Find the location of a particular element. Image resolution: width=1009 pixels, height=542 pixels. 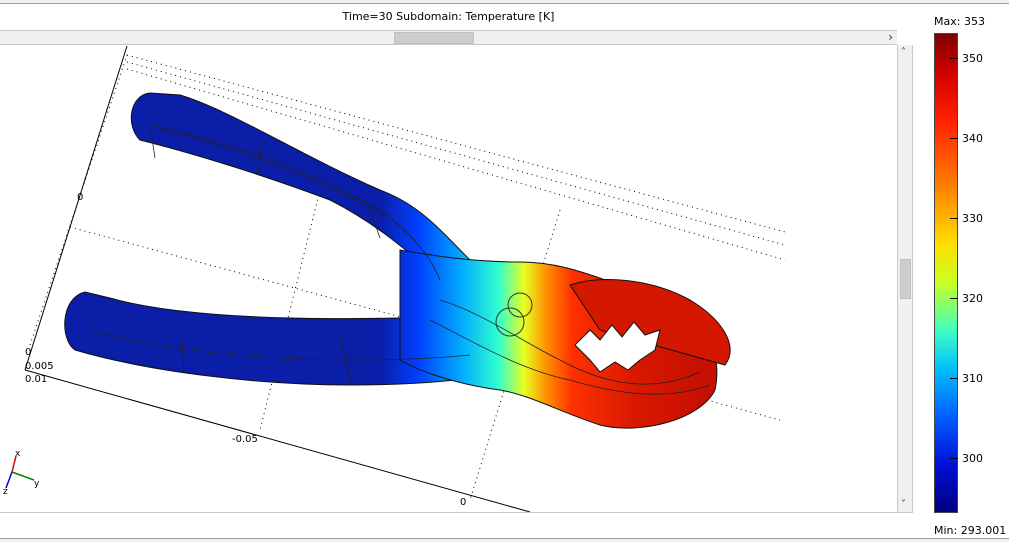

vertical-scroll-thumb is located at coordinates (905, 279).